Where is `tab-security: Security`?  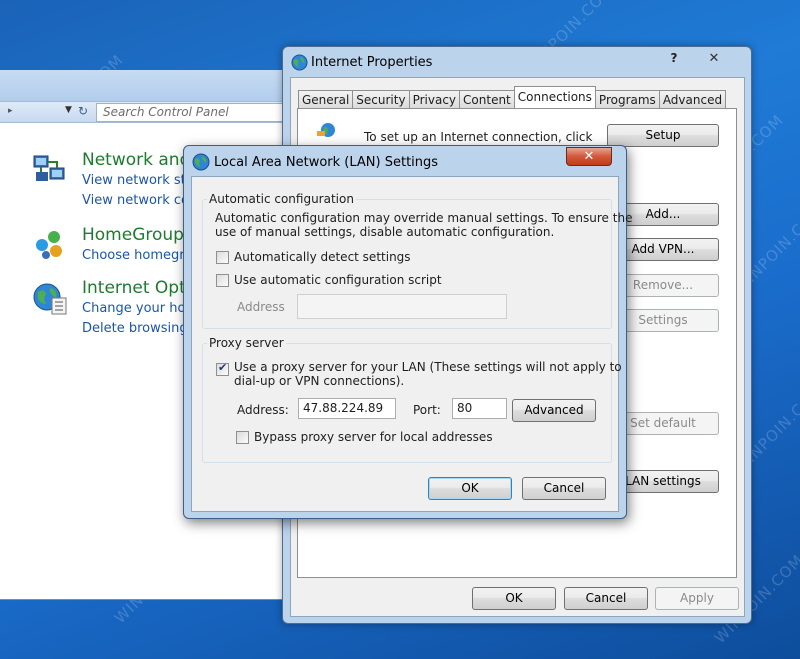 tab-security: Security is located at coordinates (381, 99).